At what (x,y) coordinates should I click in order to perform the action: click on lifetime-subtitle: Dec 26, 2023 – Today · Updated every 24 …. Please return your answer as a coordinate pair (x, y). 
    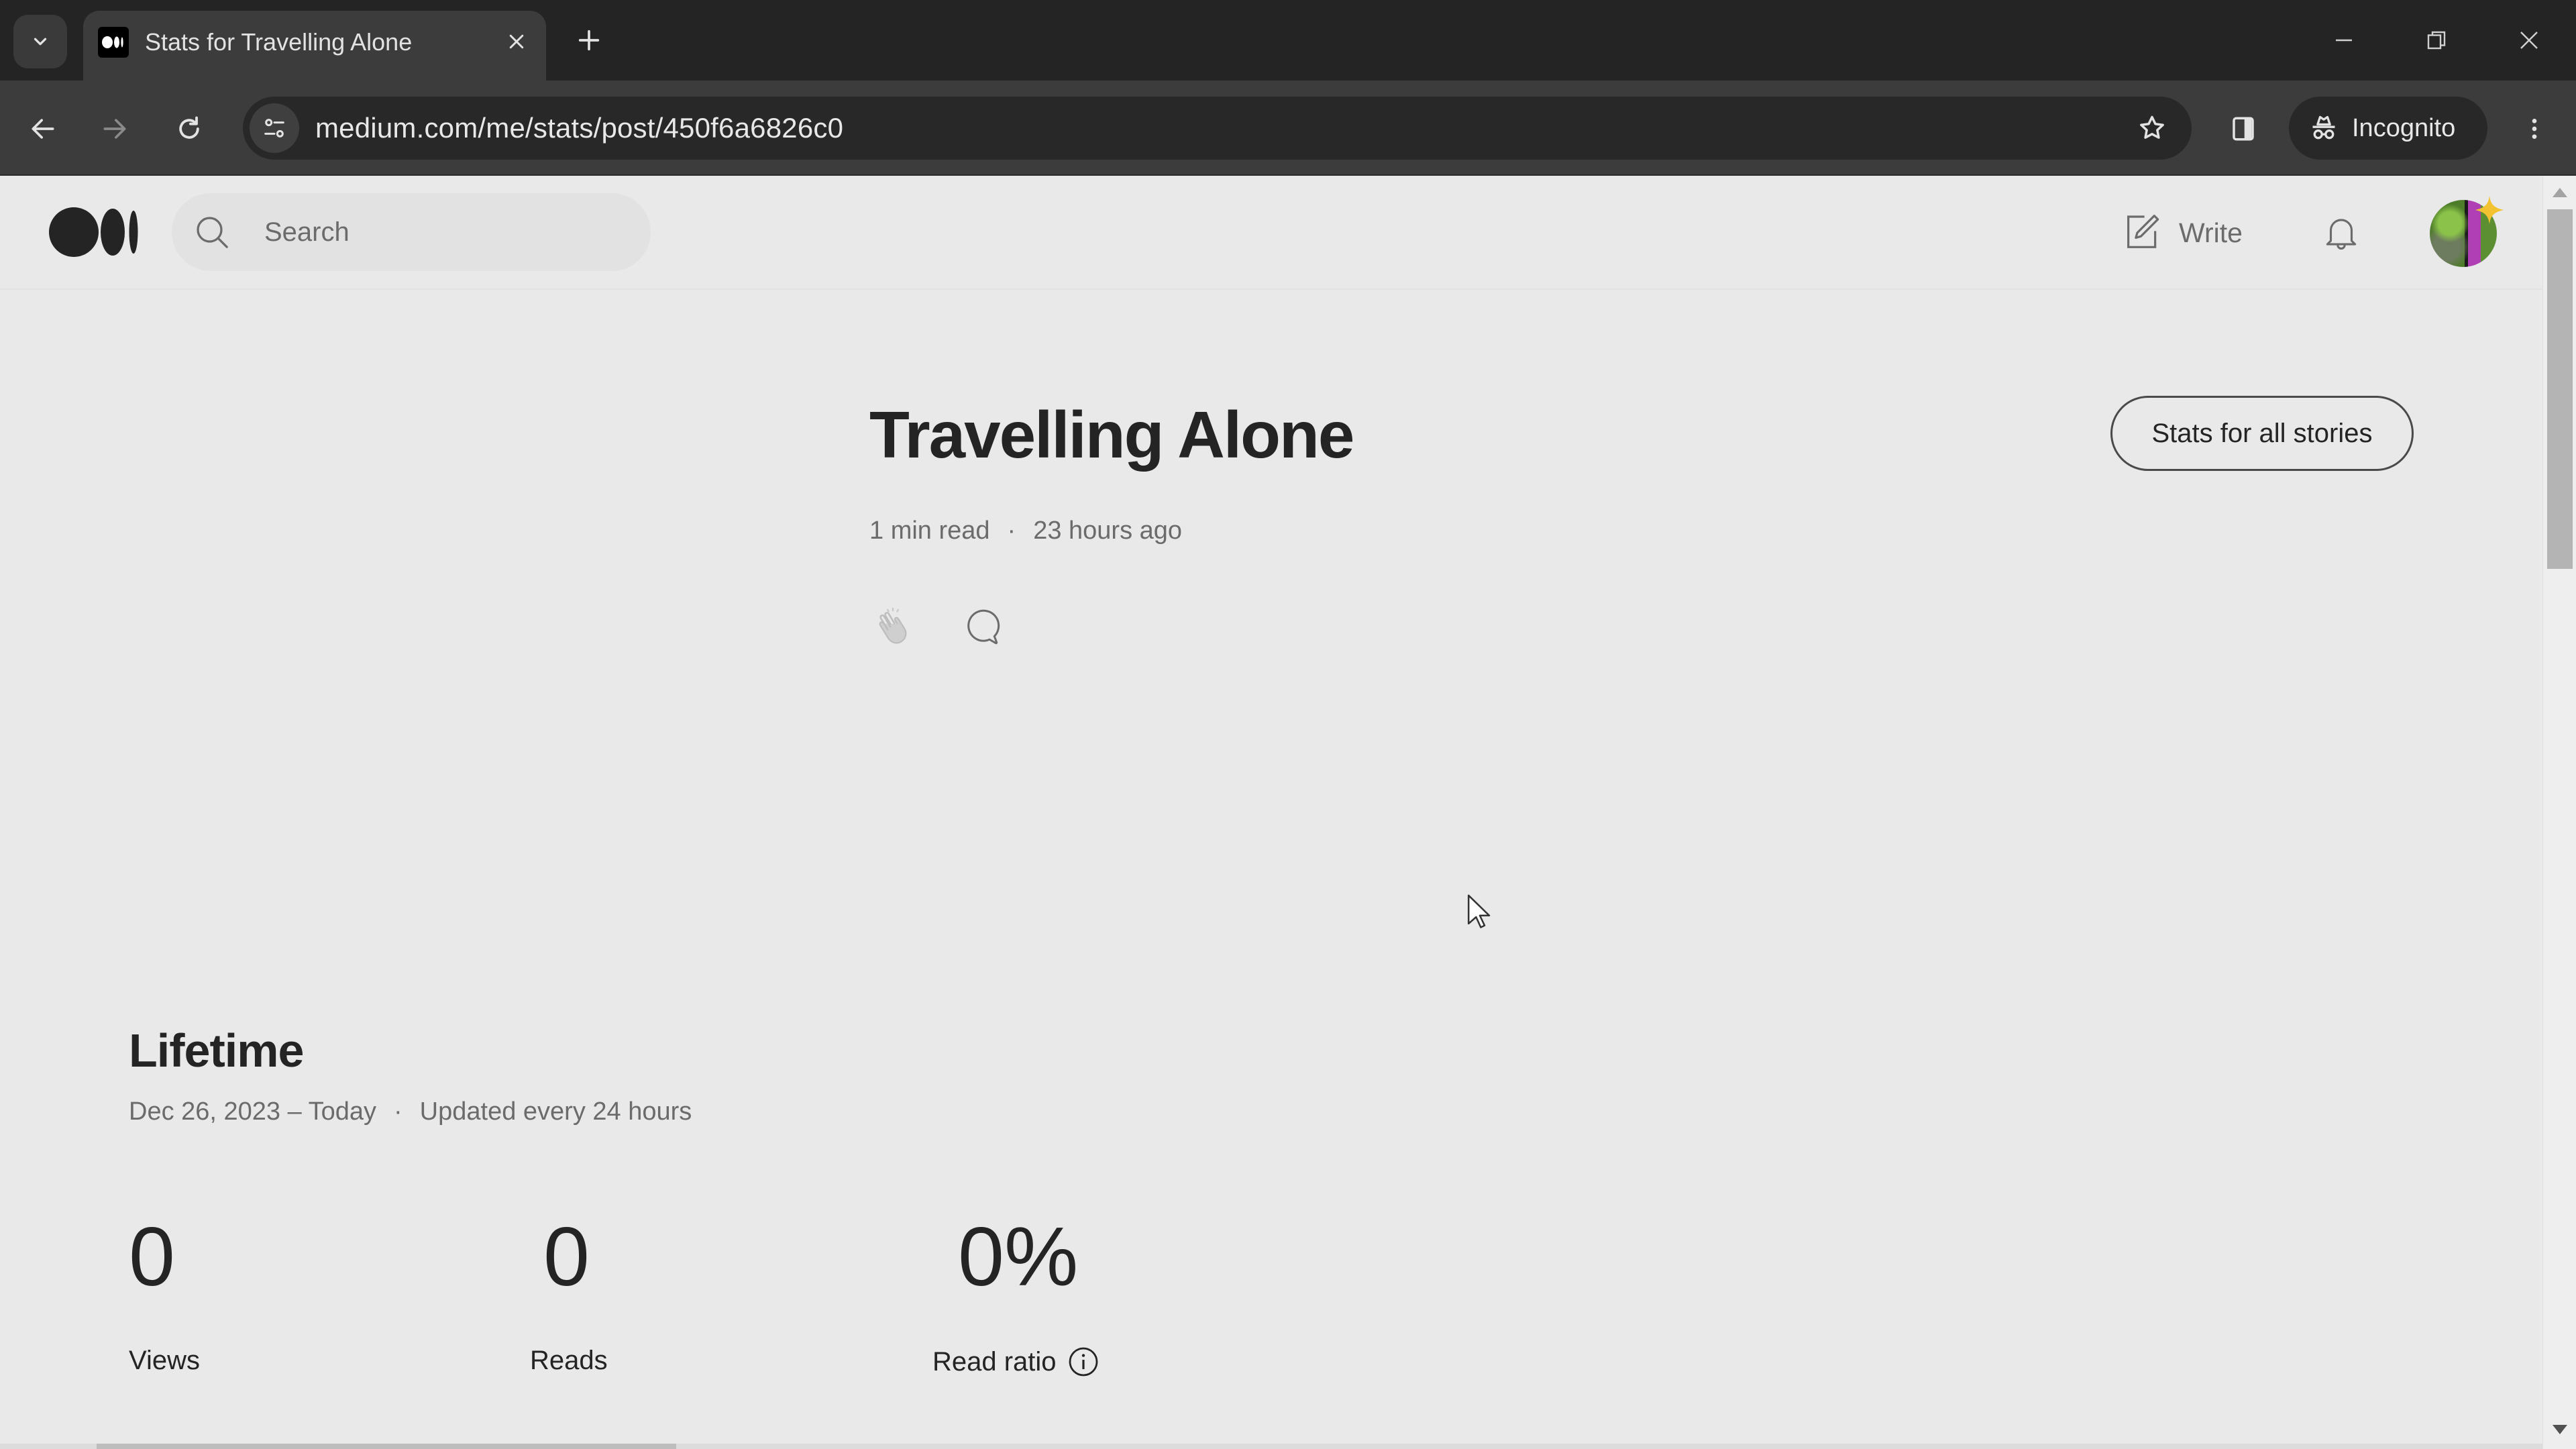
    Looking at the image, I should click on (410, 1111).